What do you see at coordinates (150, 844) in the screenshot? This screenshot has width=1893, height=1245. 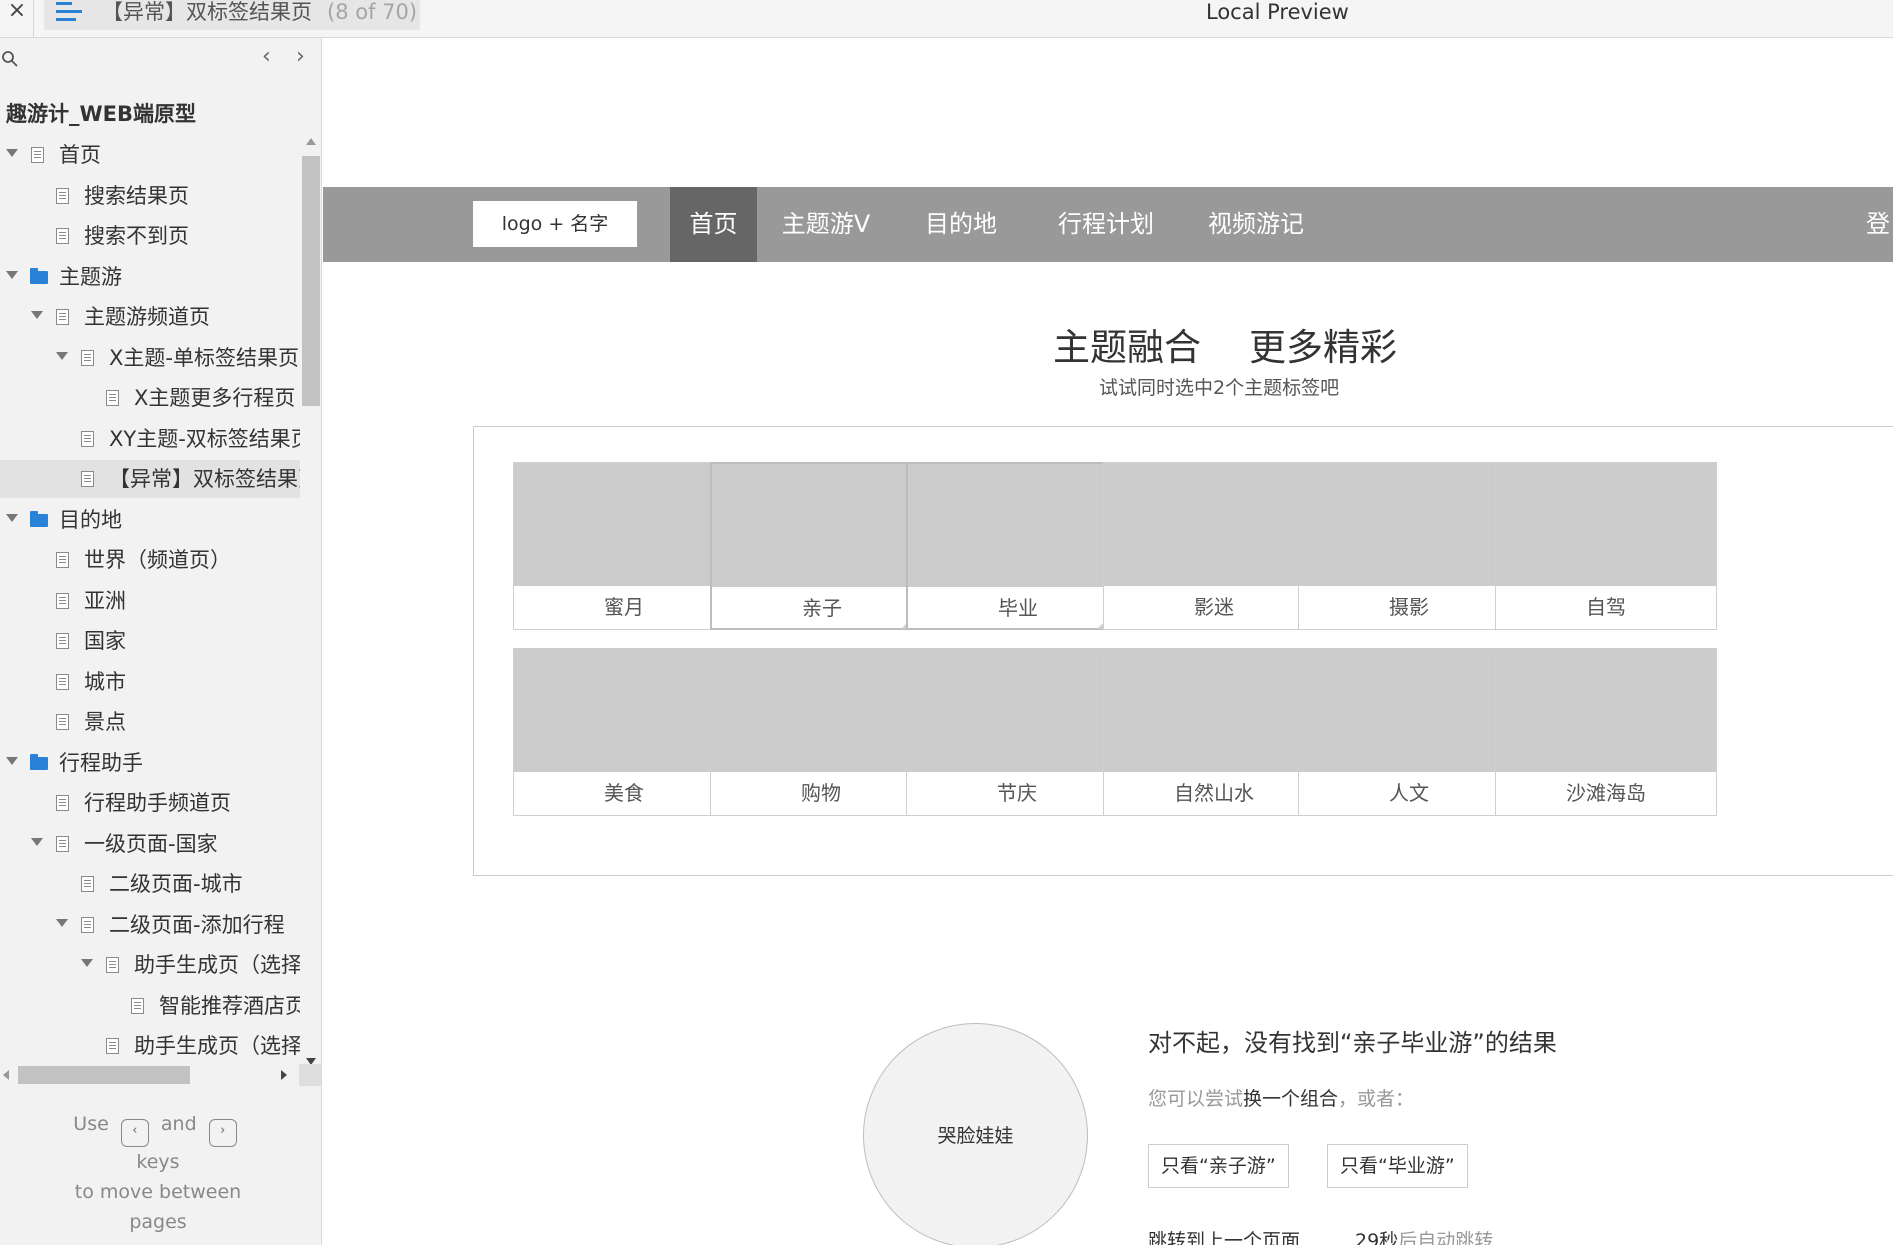 I see `tree-item: 一级页面-国家` at bounding box center [150, 844].